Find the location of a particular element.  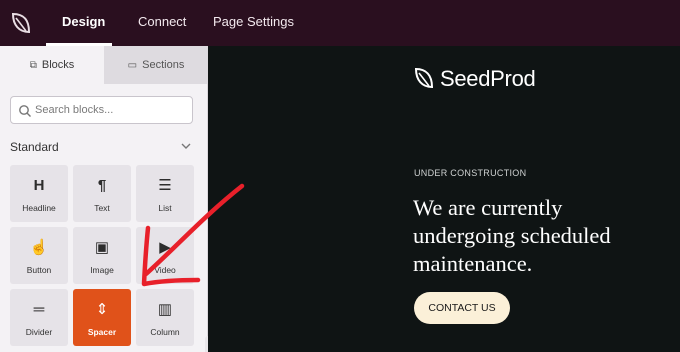

block-image: ▣ Image is located at coordinates (102, 255).